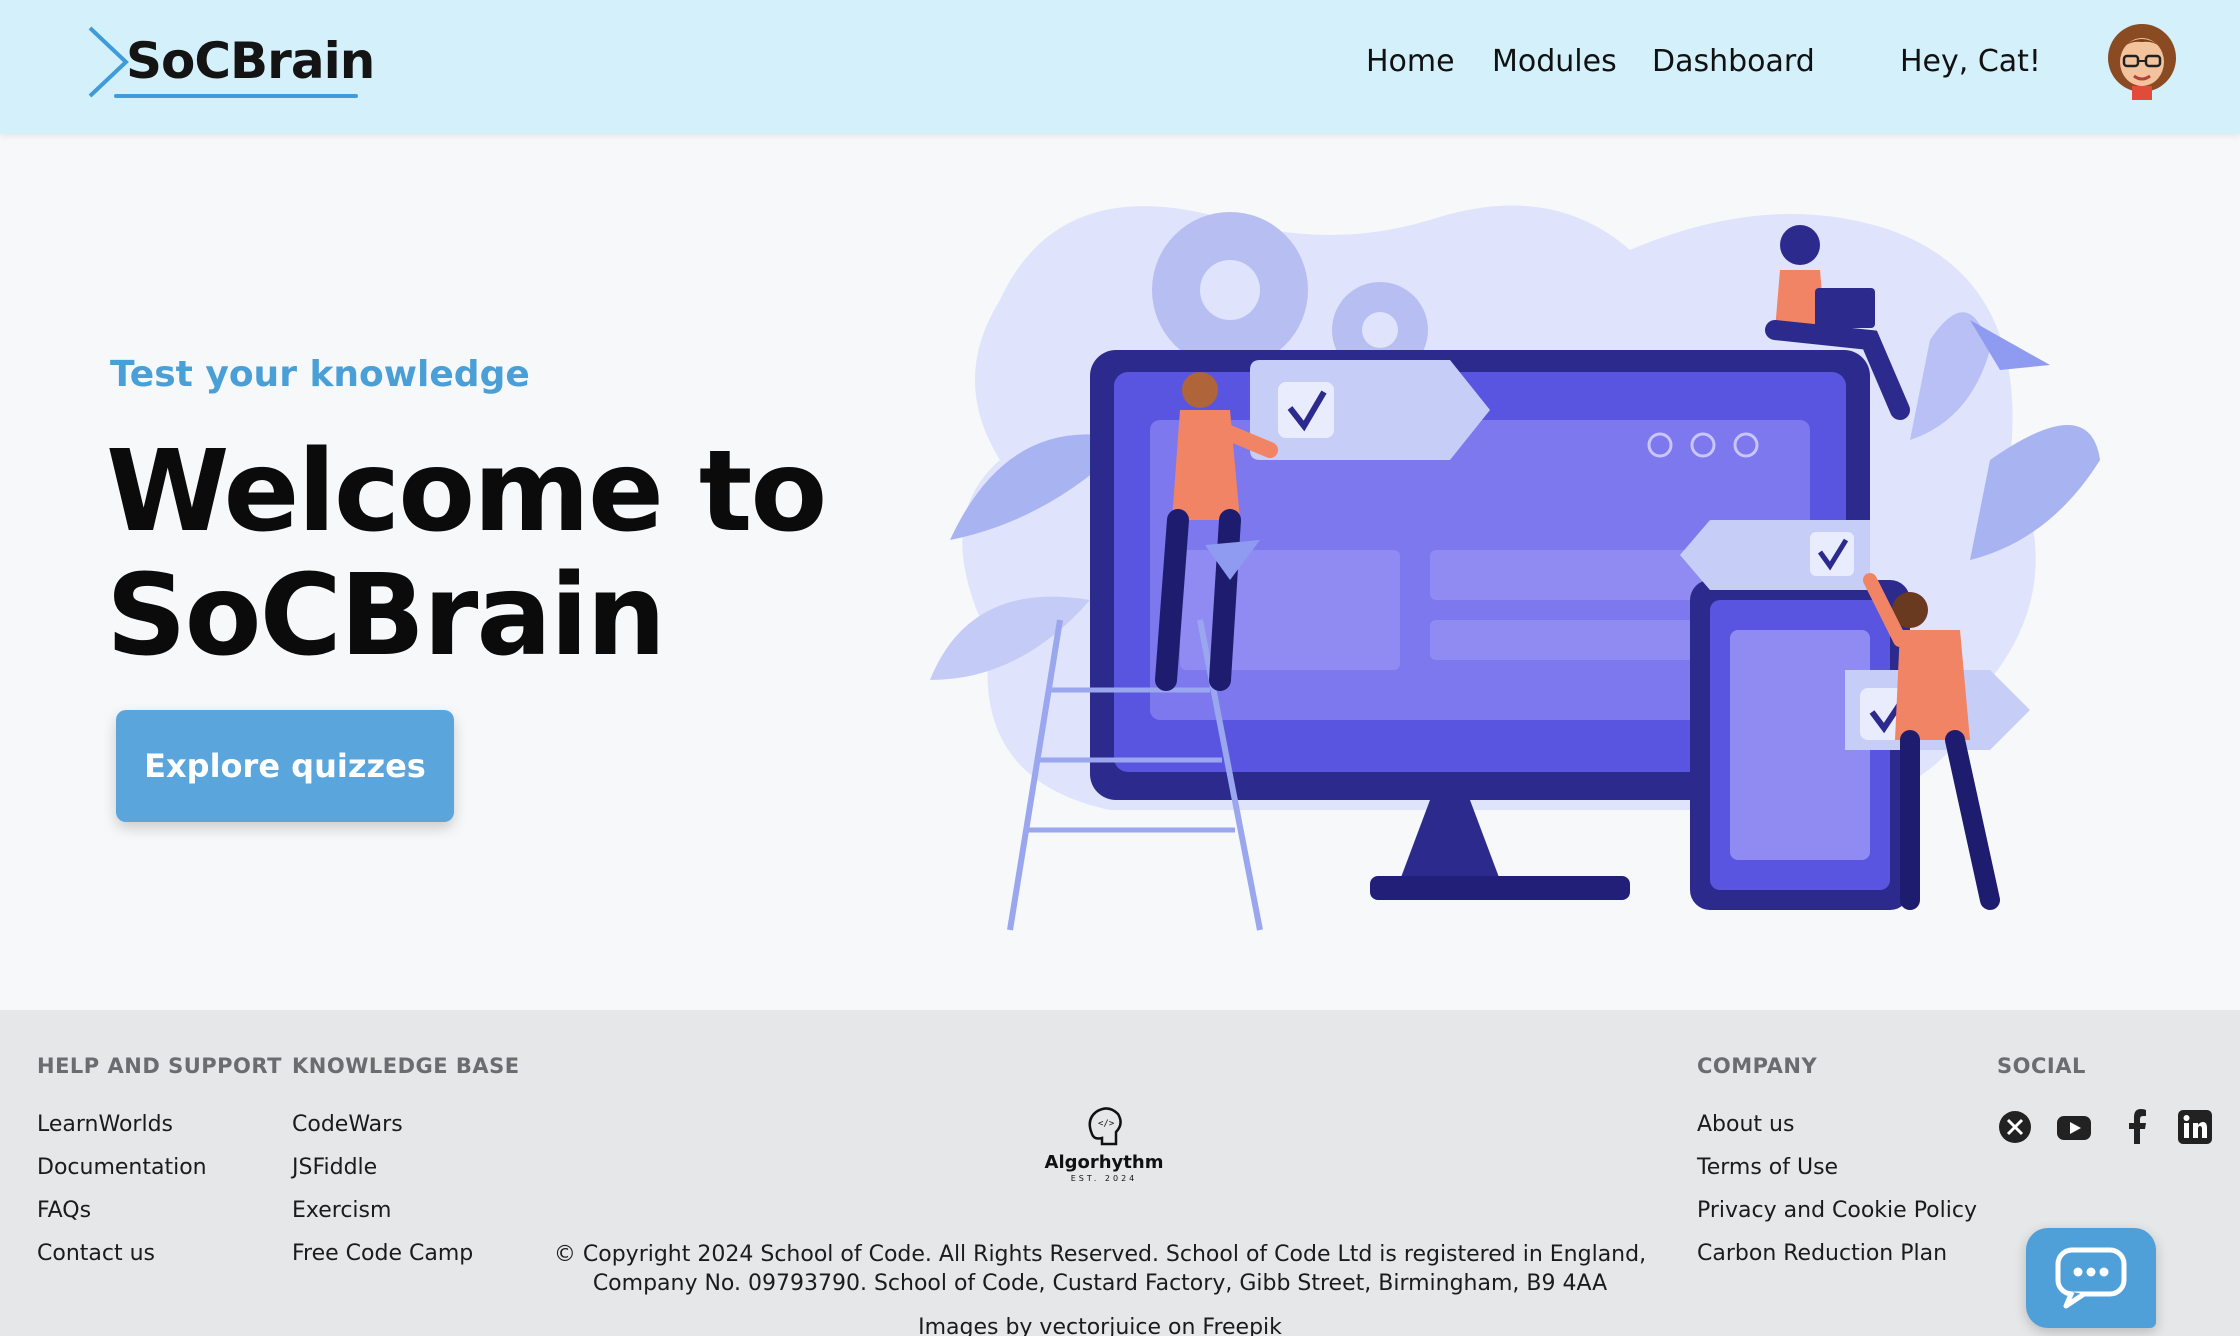 The width and height of the screenshot is (2240, 1336). What do you see at coordinates (382, 1253) in the screenshot?
I see `link-free-code-camp: Free Code Camp` at bounding box center [382, 1253].